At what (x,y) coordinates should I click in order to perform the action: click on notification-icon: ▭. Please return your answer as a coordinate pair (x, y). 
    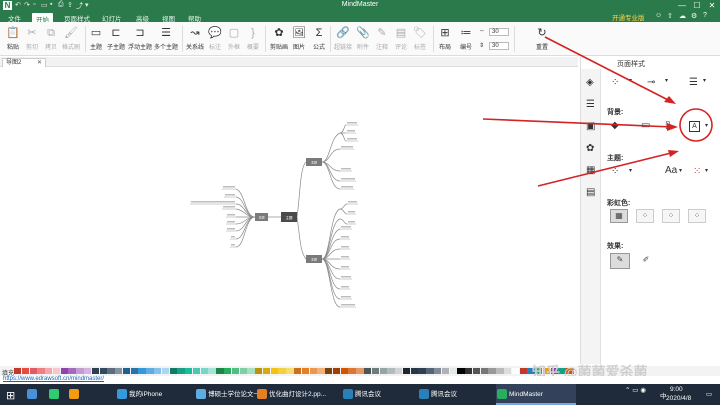
    Looking at the image, I should click on (709, 394).